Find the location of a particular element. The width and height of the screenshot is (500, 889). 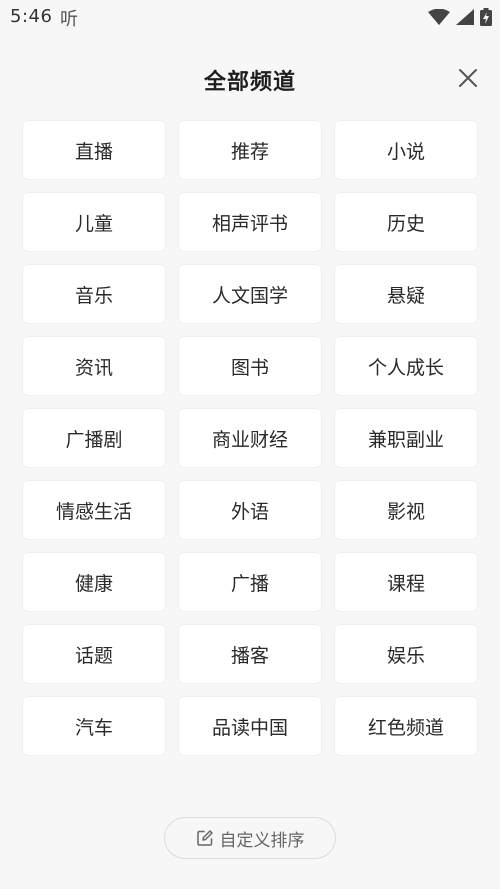

channel-label: 外语 is located at coordinates (249, 511).